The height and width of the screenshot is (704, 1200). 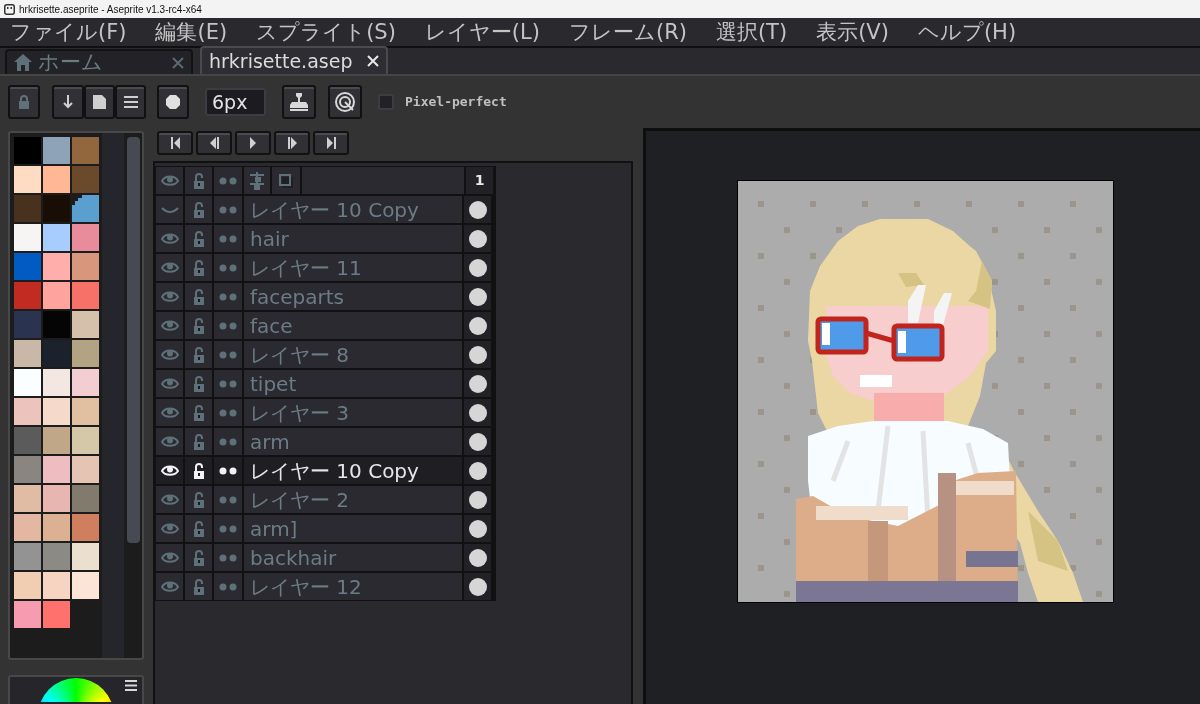 I want to click on layer-name: レイヤー 12, so click(x=353, y=586).